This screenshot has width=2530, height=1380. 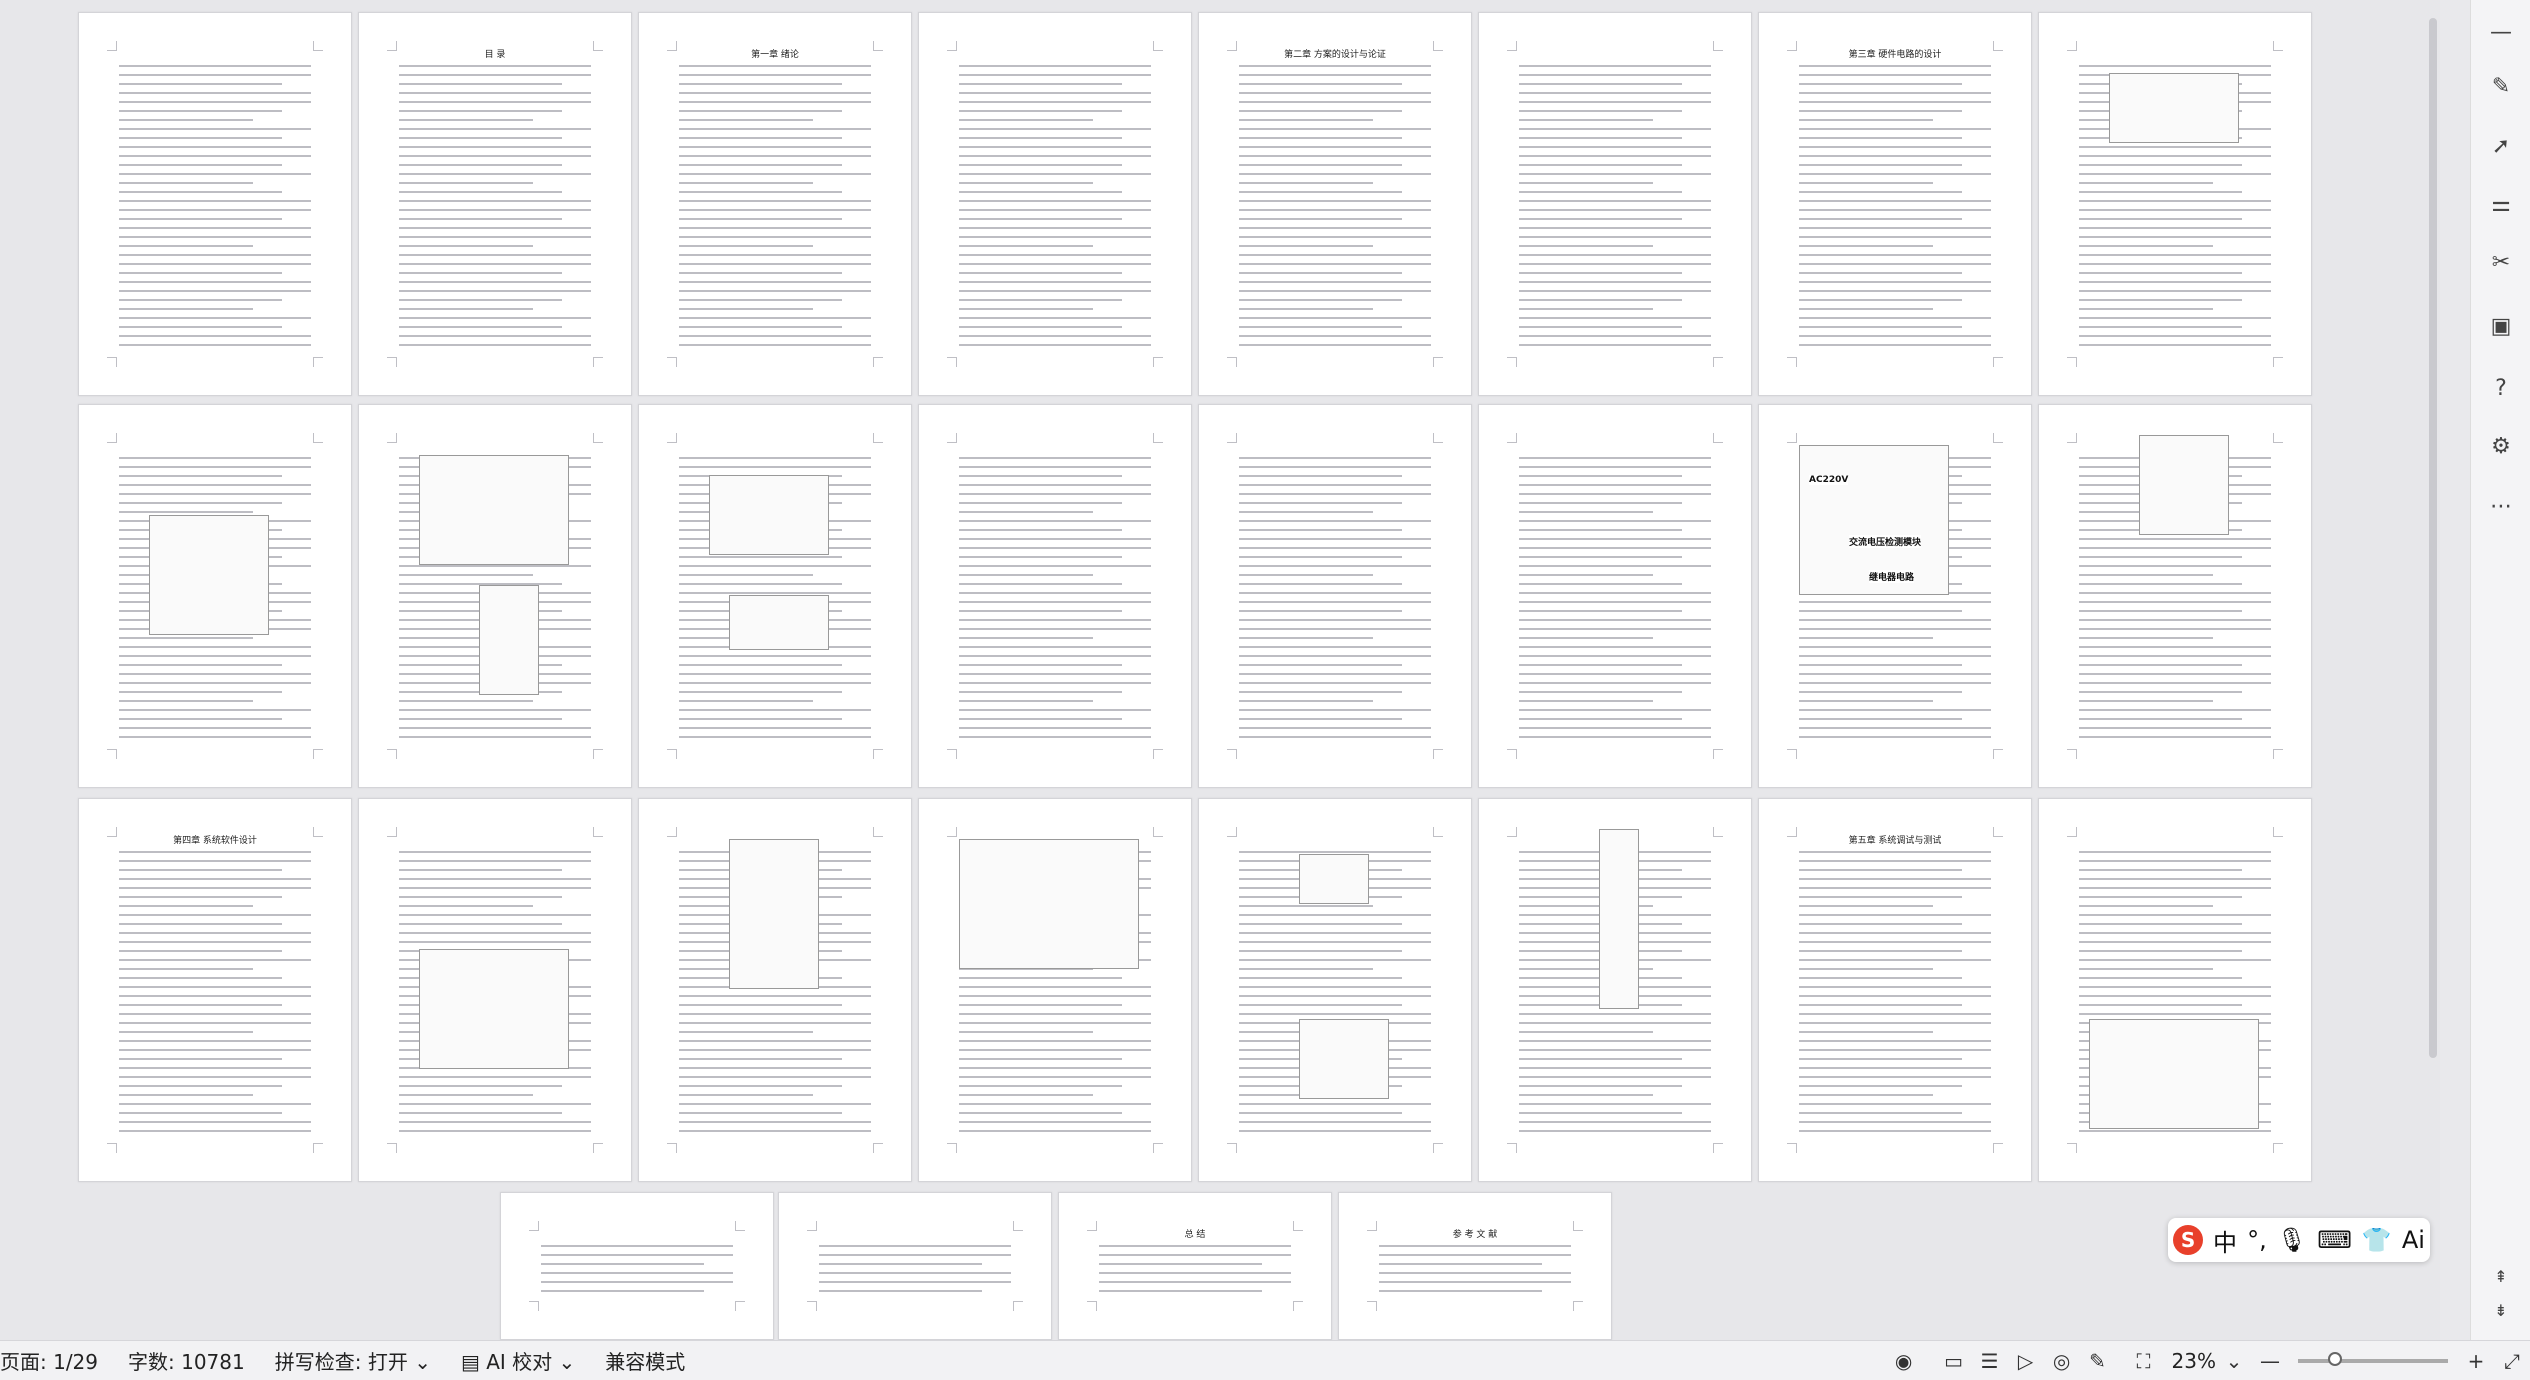 What do you see at coordinates (1895, 596) in the screenshot?
I see `document-page: AC220V 交流电压检测模块 继电器电路` at bounding box center [1895, 596].